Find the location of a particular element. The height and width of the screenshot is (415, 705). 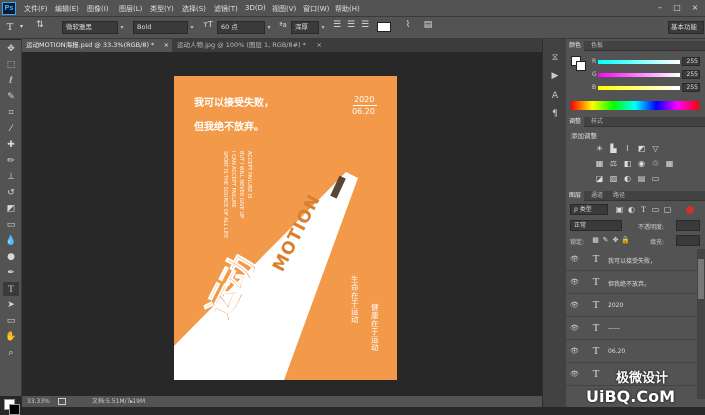

blue-slider is located at coordinates (639, 88).